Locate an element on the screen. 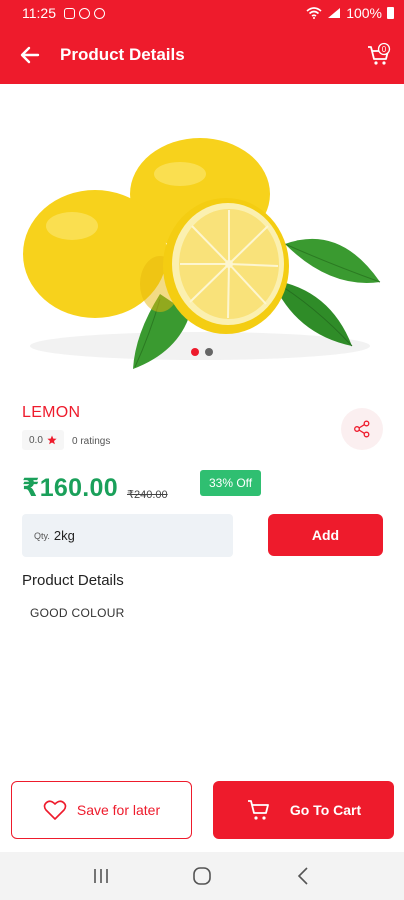 This screenshot has height=900, width=404. product-price: ₹160.00 is located at coordinates (70, 488).